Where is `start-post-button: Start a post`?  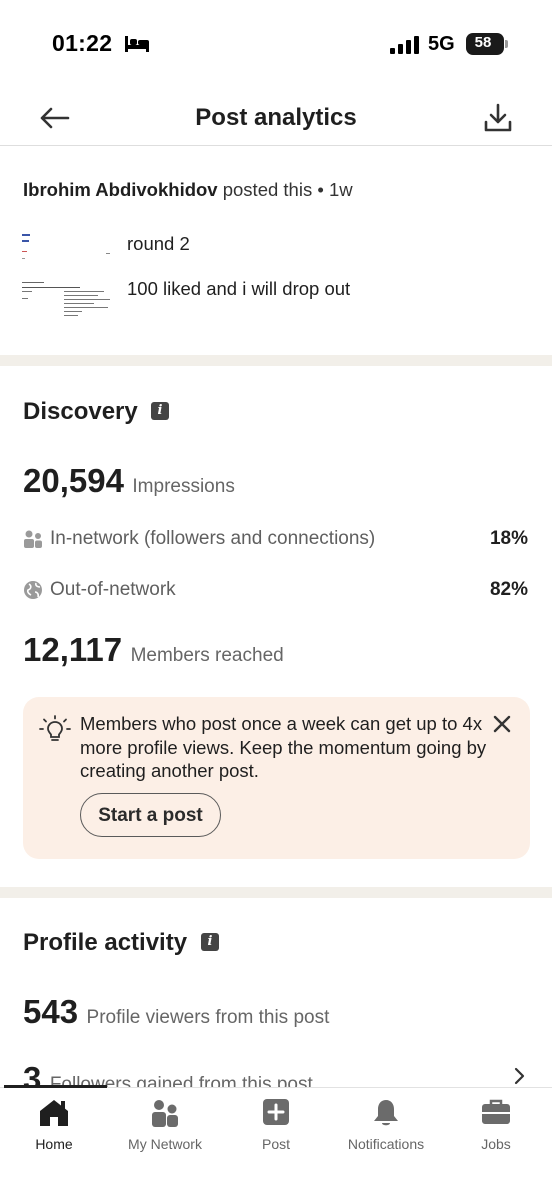 start-post-button: Start a post is located at coordinates (150, 815).